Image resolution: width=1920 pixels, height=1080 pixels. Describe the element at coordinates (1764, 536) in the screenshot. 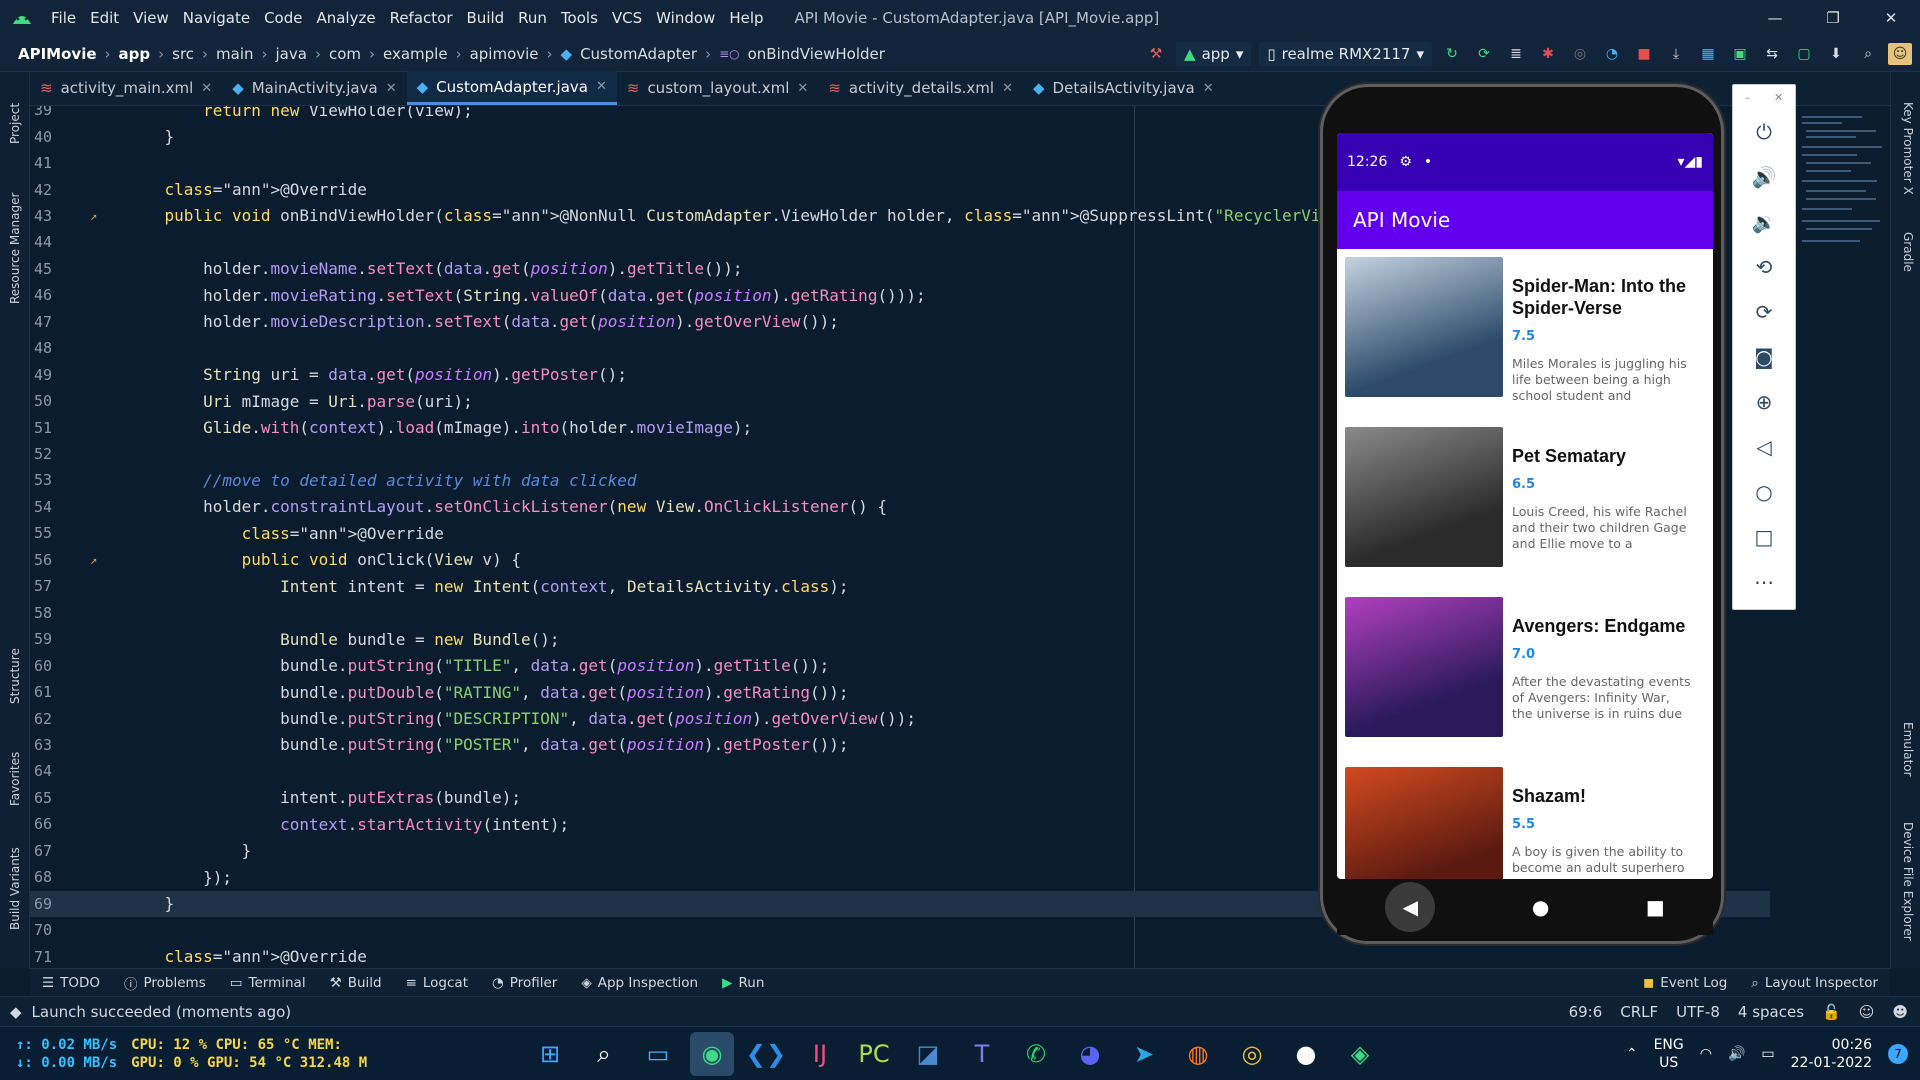

I see `overview-icon: □` at that location.